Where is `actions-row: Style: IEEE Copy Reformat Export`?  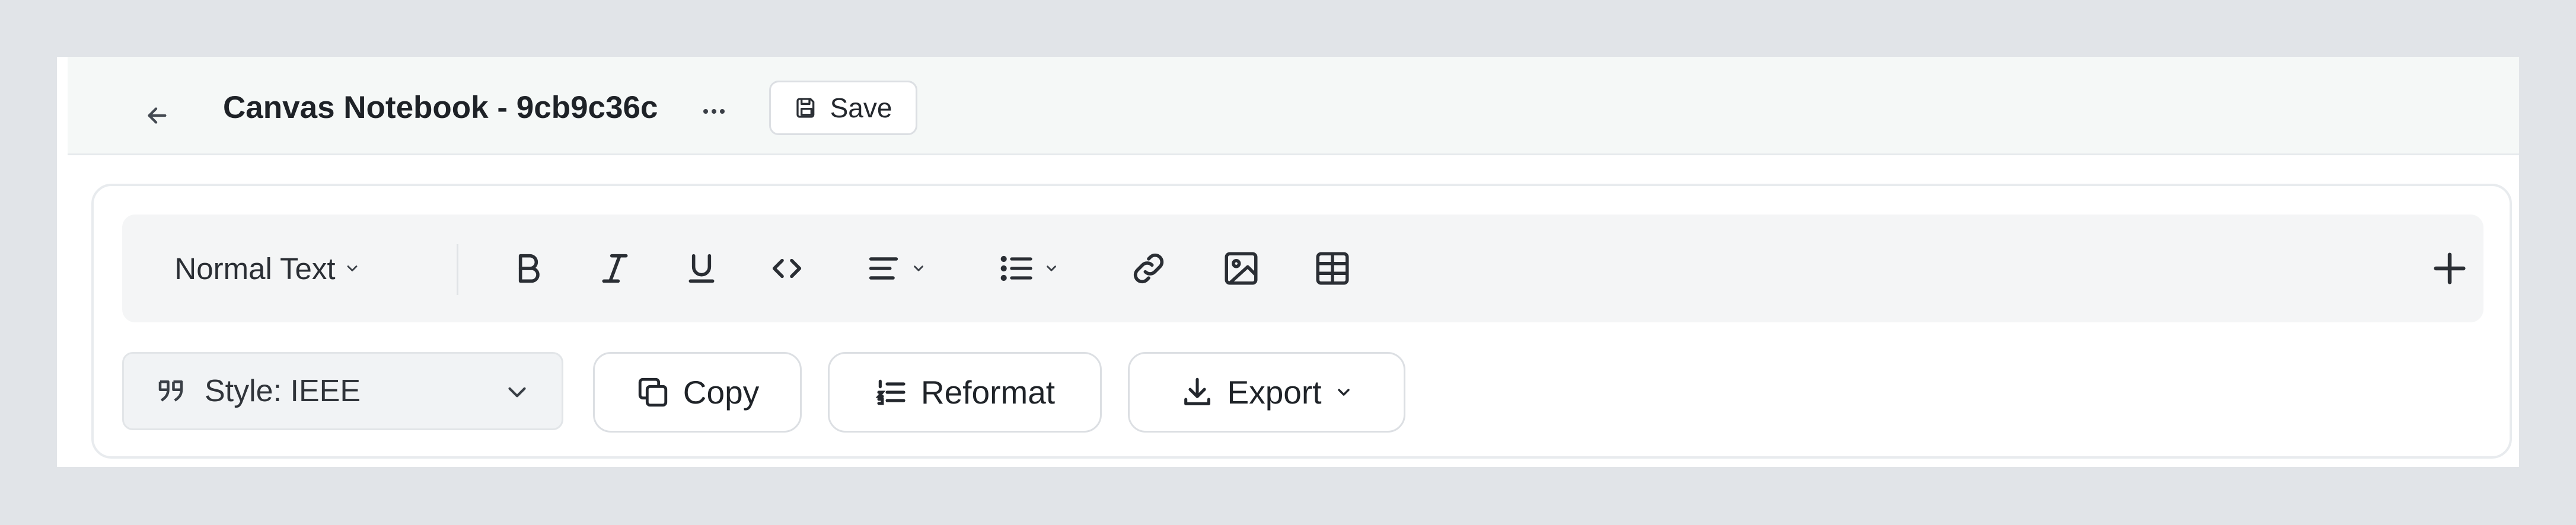 actions-row: Style: IEEE Copy Reformat Export is located at coordinates (1302, 393).